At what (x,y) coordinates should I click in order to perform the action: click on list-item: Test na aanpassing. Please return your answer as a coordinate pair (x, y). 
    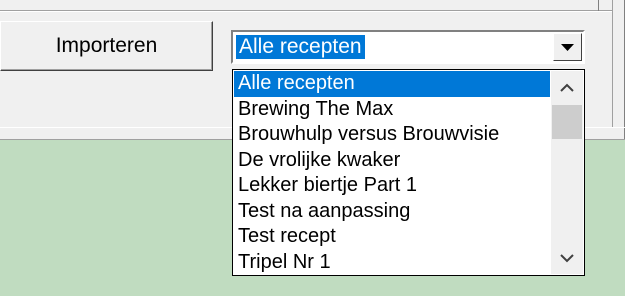
    Looking at the image, I should click on (392, 212).